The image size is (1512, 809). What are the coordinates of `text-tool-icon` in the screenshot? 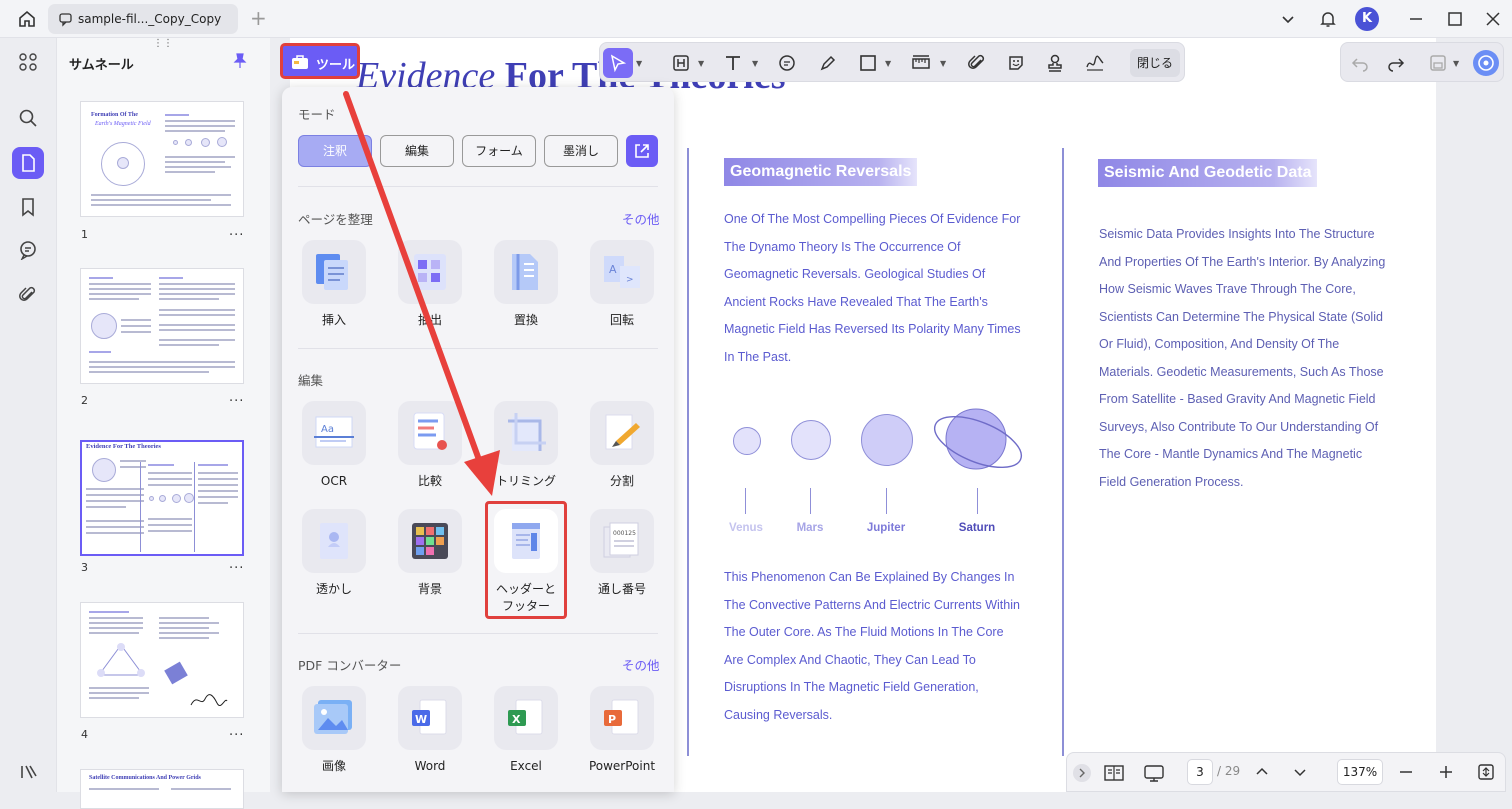 It's located at (733, 63).